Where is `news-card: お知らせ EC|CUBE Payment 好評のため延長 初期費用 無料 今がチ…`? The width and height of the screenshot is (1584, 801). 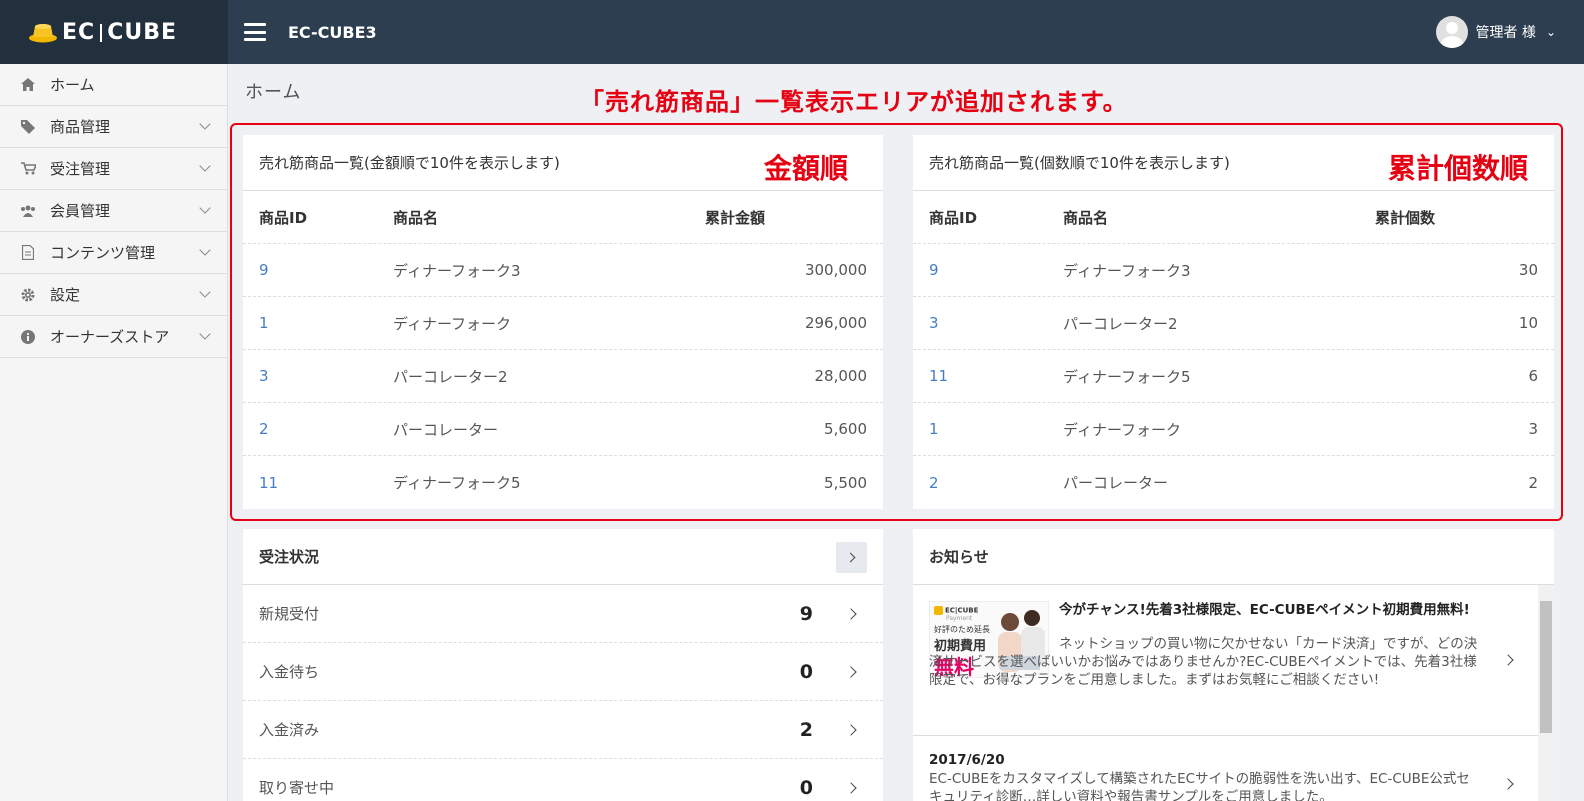
news-card: お知らせ EC|CUBE Payment 好評のため延長 初期費用 無料 今がチ… is located at coordinates (1233, 665).